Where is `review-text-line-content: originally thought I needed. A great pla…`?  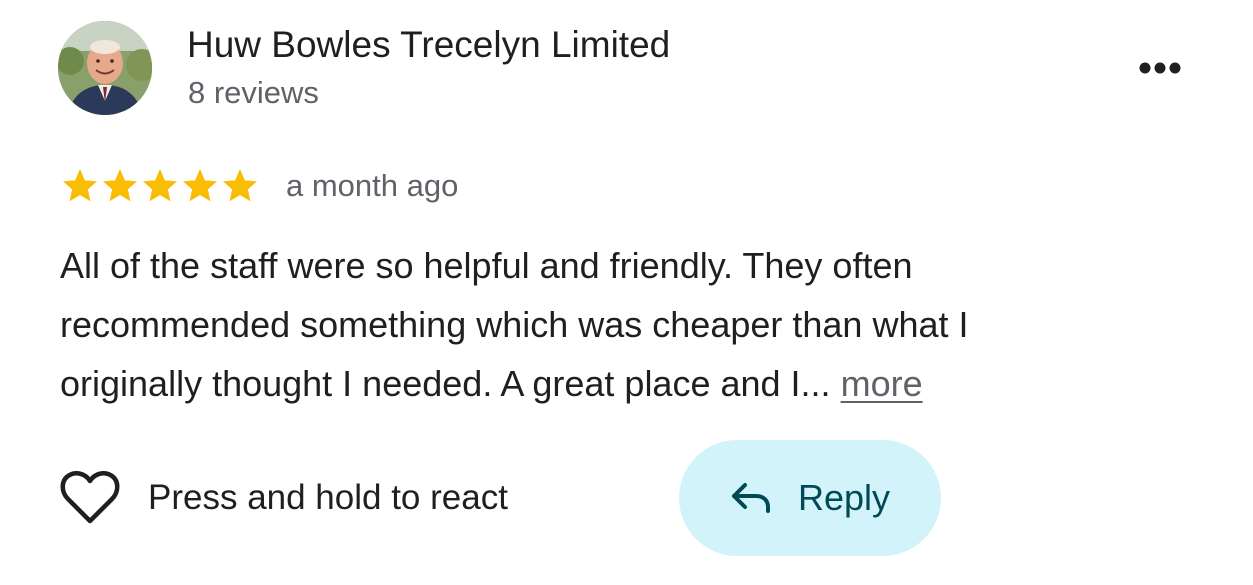 review-text-line-content: originally thought I needed. A great pla… is located at coordinates (445, 383).